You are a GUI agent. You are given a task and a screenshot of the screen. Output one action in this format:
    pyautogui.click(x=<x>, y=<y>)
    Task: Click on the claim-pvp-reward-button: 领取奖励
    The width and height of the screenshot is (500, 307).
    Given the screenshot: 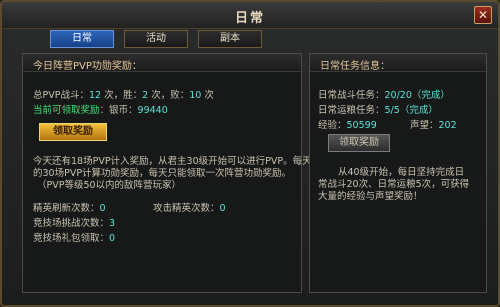 What is the action you would take?
    pyautogui.click(x=73, y=132)
    